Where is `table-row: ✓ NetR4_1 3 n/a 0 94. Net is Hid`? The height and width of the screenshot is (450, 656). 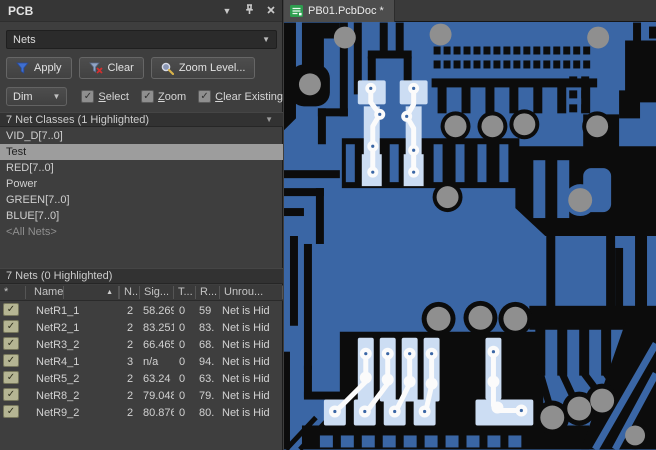 table-row: ✓ NetR4_1 3 n/a 0 94. Net is Hid is located at coordinates (141, 361).